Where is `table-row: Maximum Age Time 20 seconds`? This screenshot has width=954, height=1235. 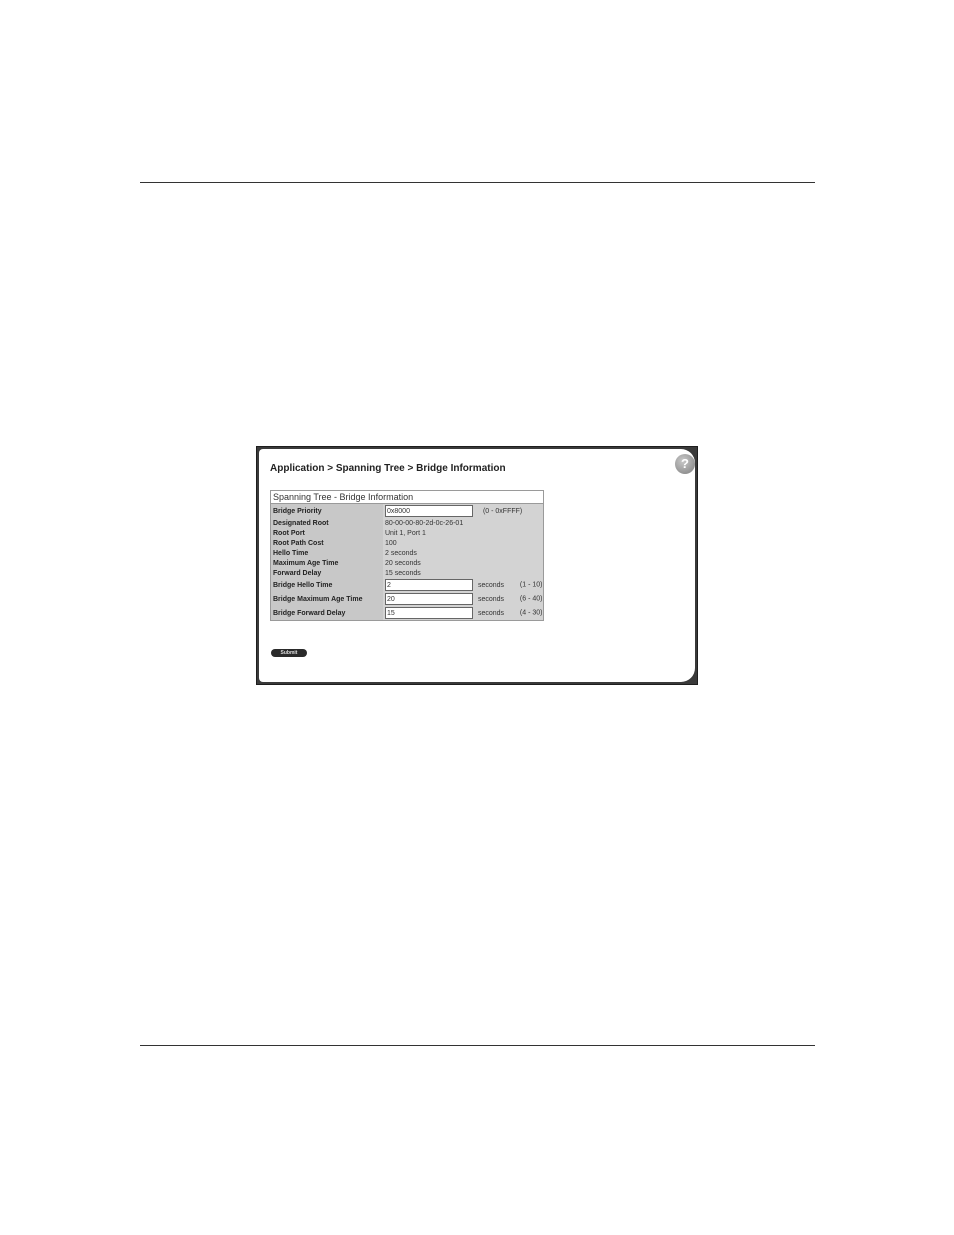 table-row: Maximum Age Time 20 seconds is located at coordinates (407, 563).